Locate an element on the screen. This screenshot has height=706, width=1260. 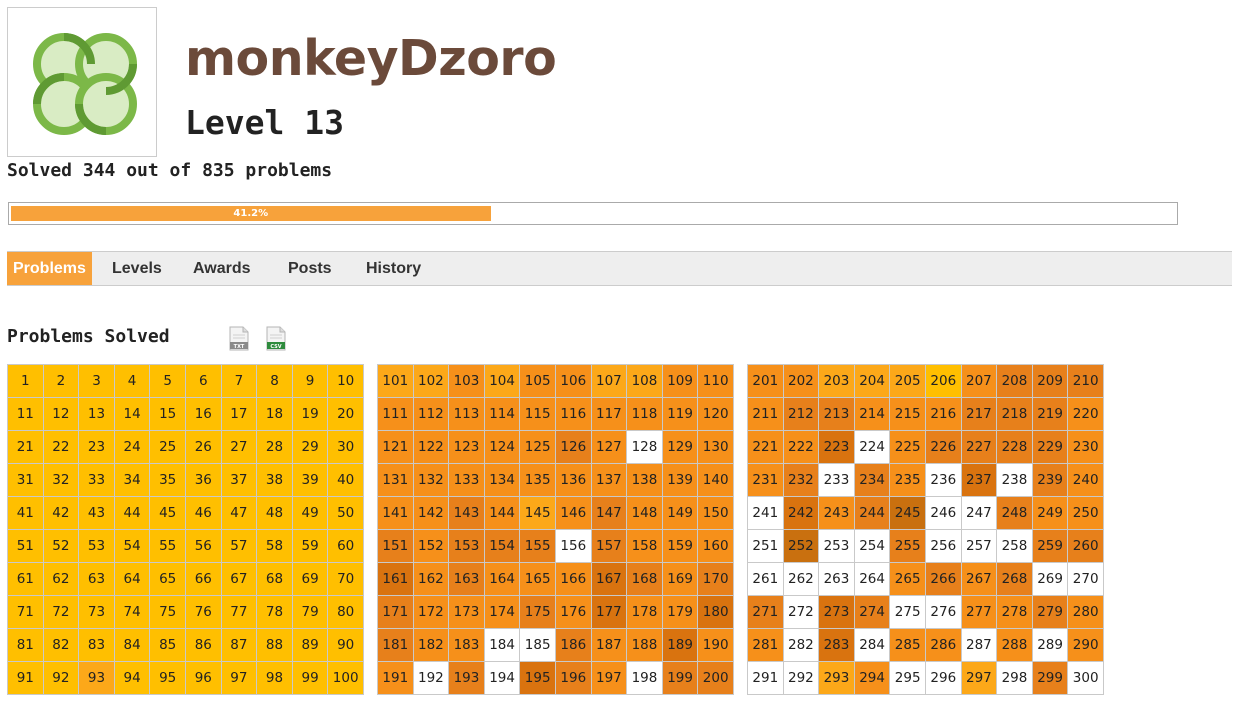
problem-cell-281: 281 is located at coordinates (765, 645).